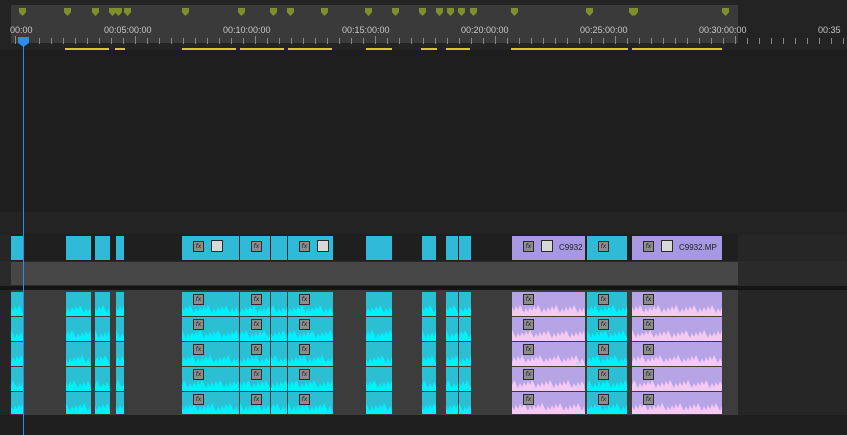 Image resolution: width=847 pixels, height=435 pixels. I want to click on video-track-v2-empty, so click(423, 223).